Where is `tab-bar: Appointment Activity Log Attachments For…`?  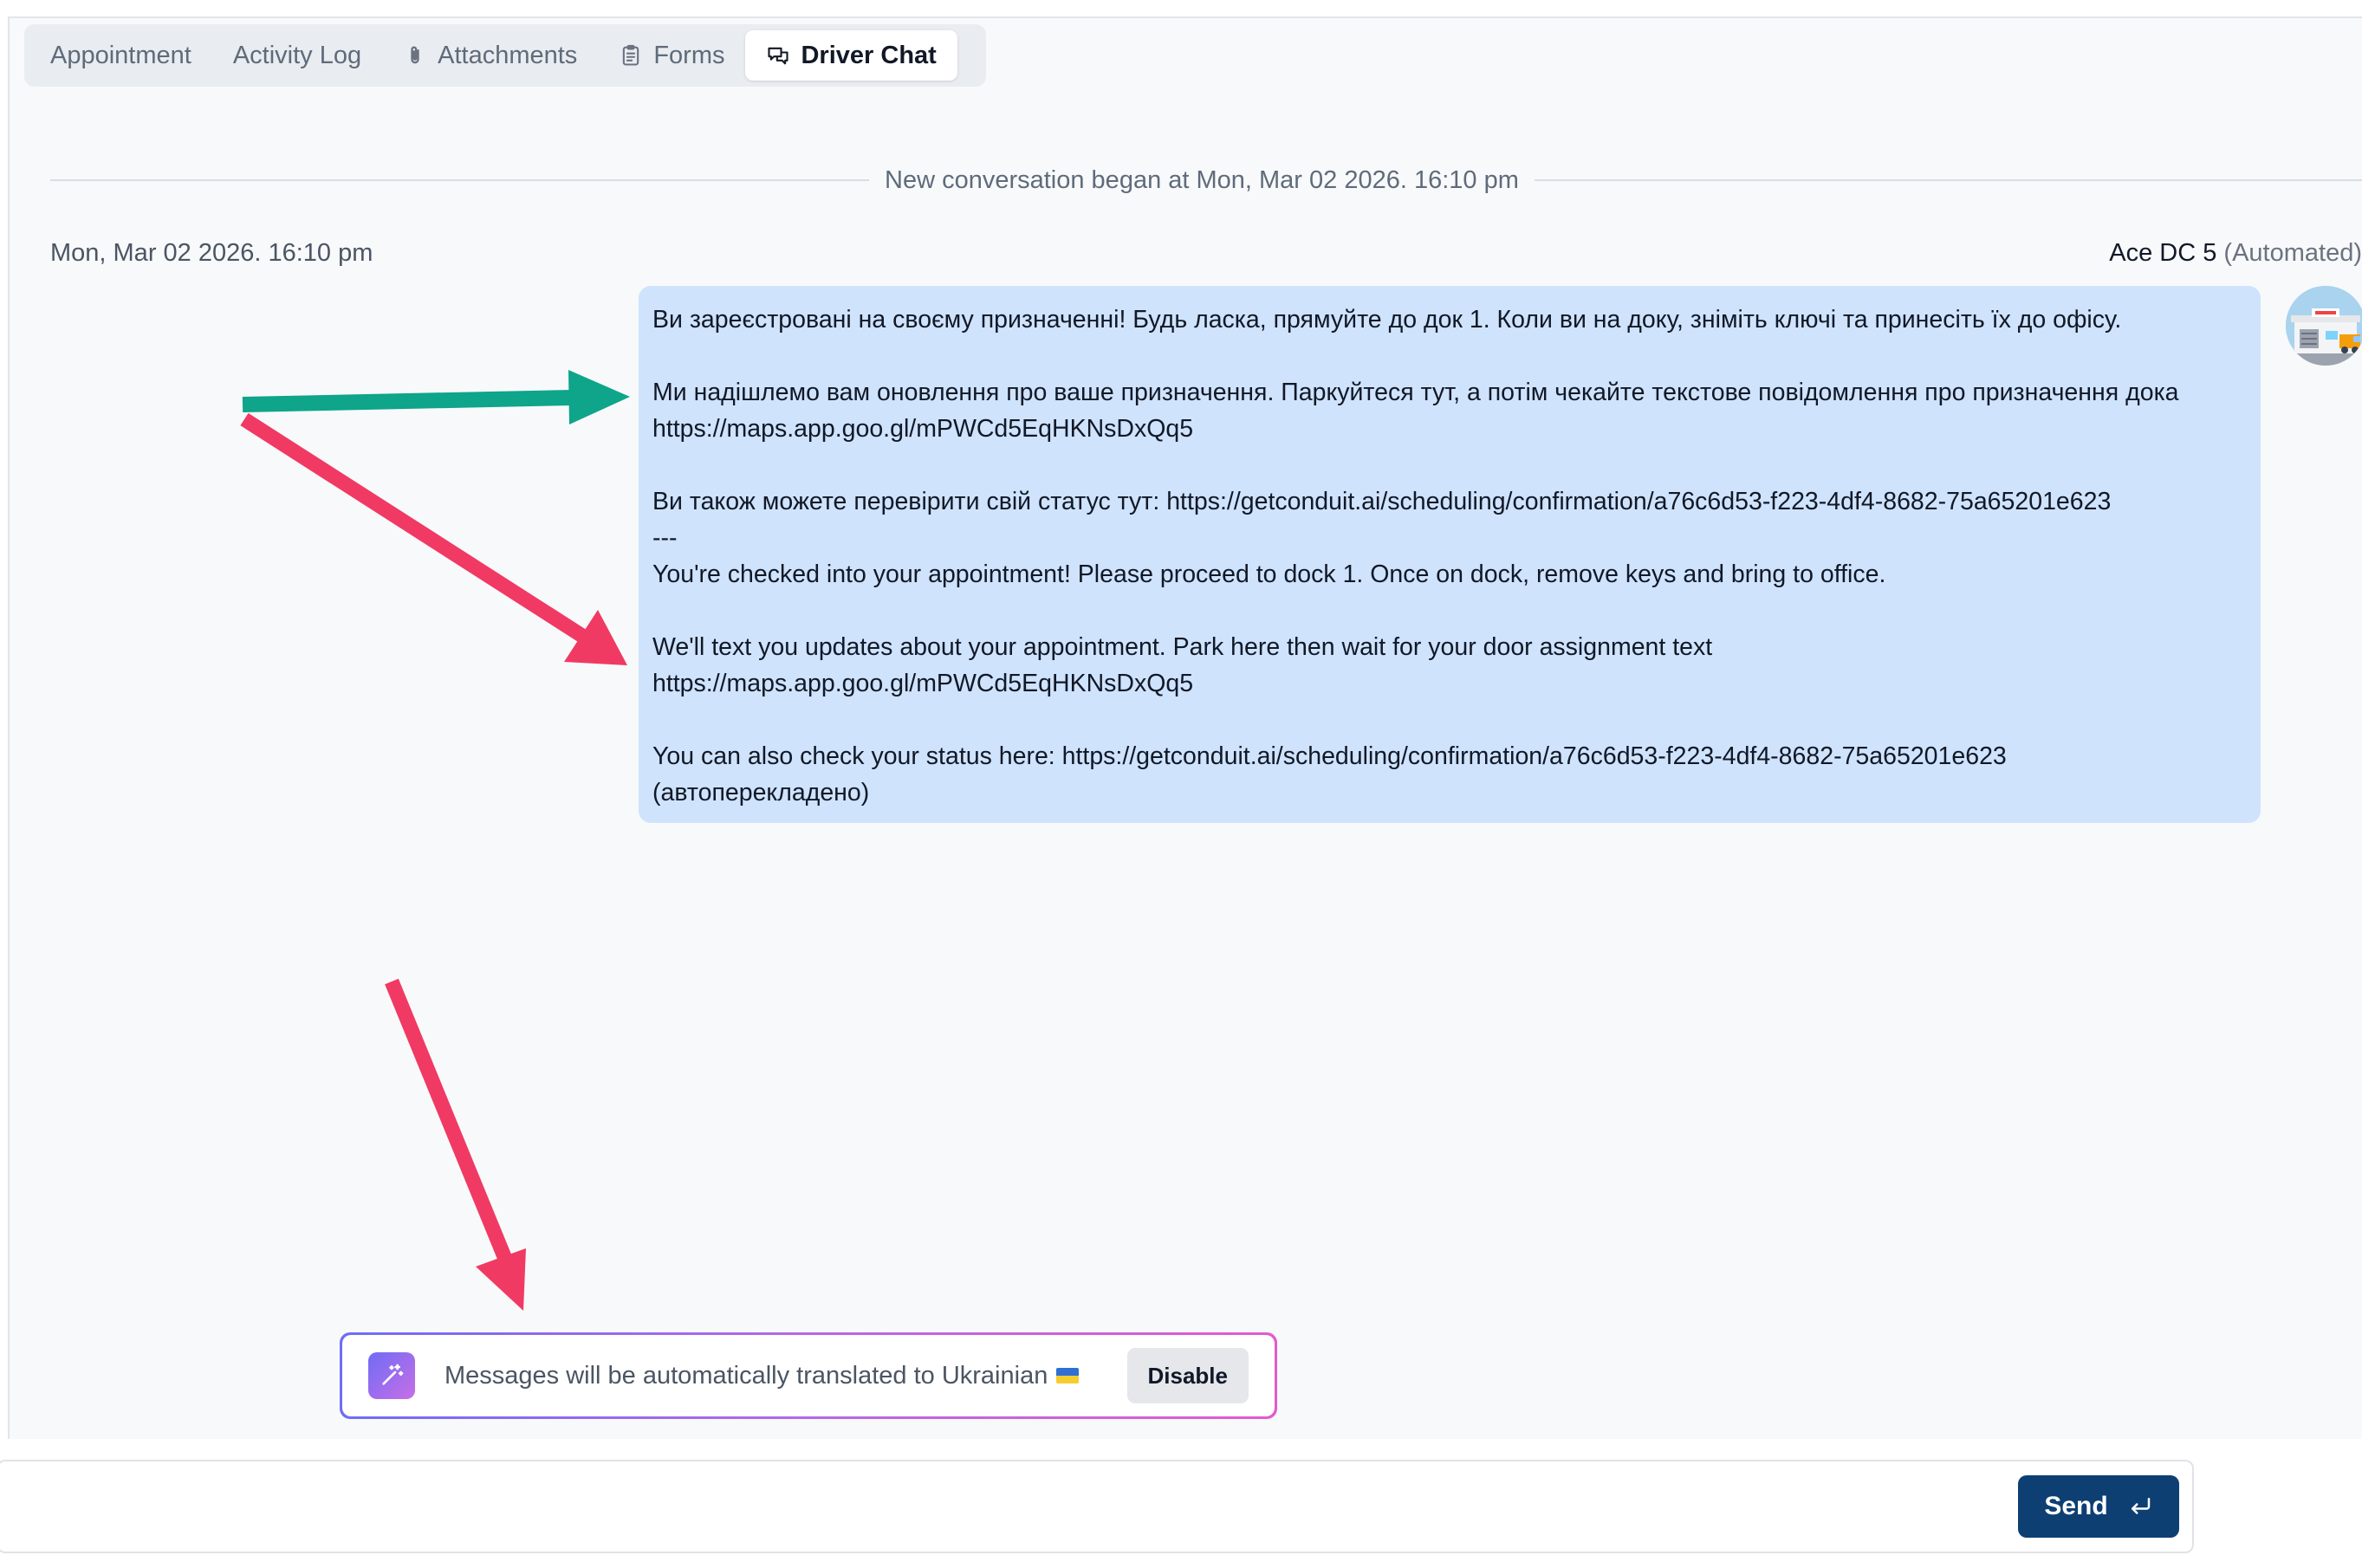
tab-bar: Appointment Activity Log Attachments For… is located at coordinates (505, 56).